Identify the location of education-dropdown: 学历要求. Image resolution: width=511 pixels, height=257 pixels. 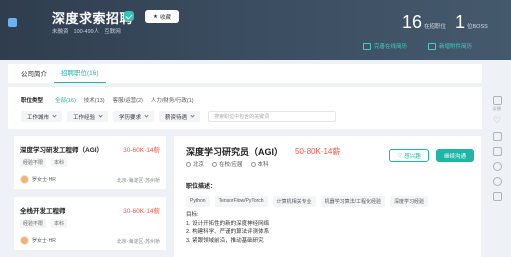
(134, 116).